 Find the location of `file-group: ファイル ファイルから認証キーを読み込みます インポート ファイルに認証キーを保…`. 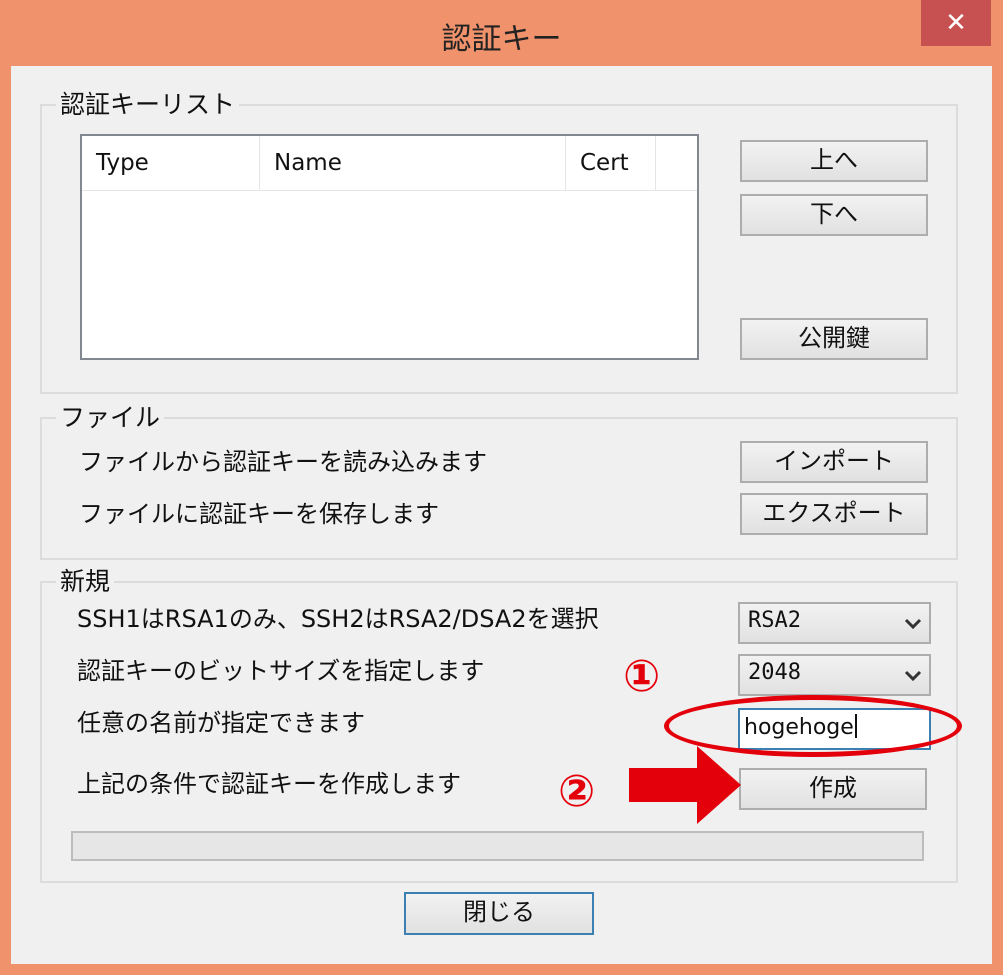

file-group: ファイル ファイルから認証キーを読み込みます インポート ファイルに認証キーを保… is located at coordinates (499, 481).